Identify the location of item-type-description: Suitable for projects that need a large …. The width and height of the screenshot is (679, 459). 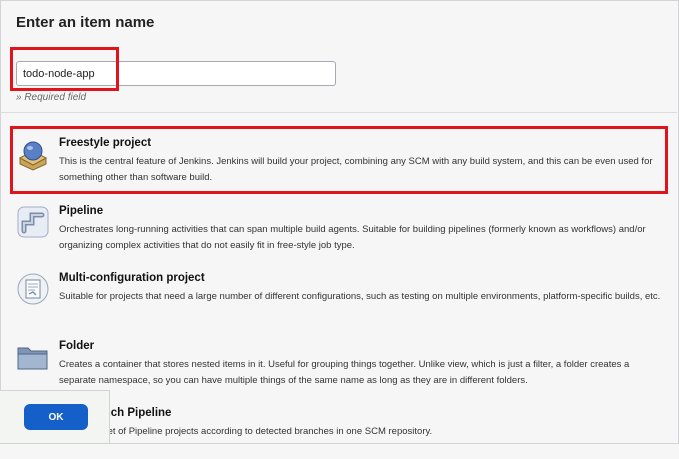
(360, 296).